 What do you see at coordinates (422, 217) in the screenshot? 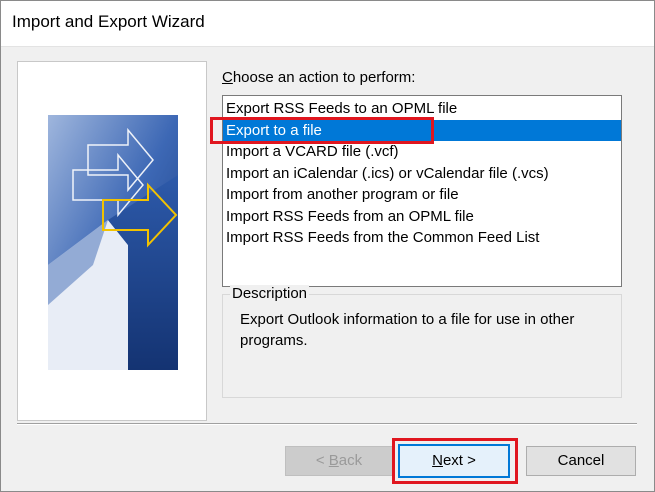
I see `list-item: Import RSS Feeds from an OPML file` at bounding box center [422, 217].